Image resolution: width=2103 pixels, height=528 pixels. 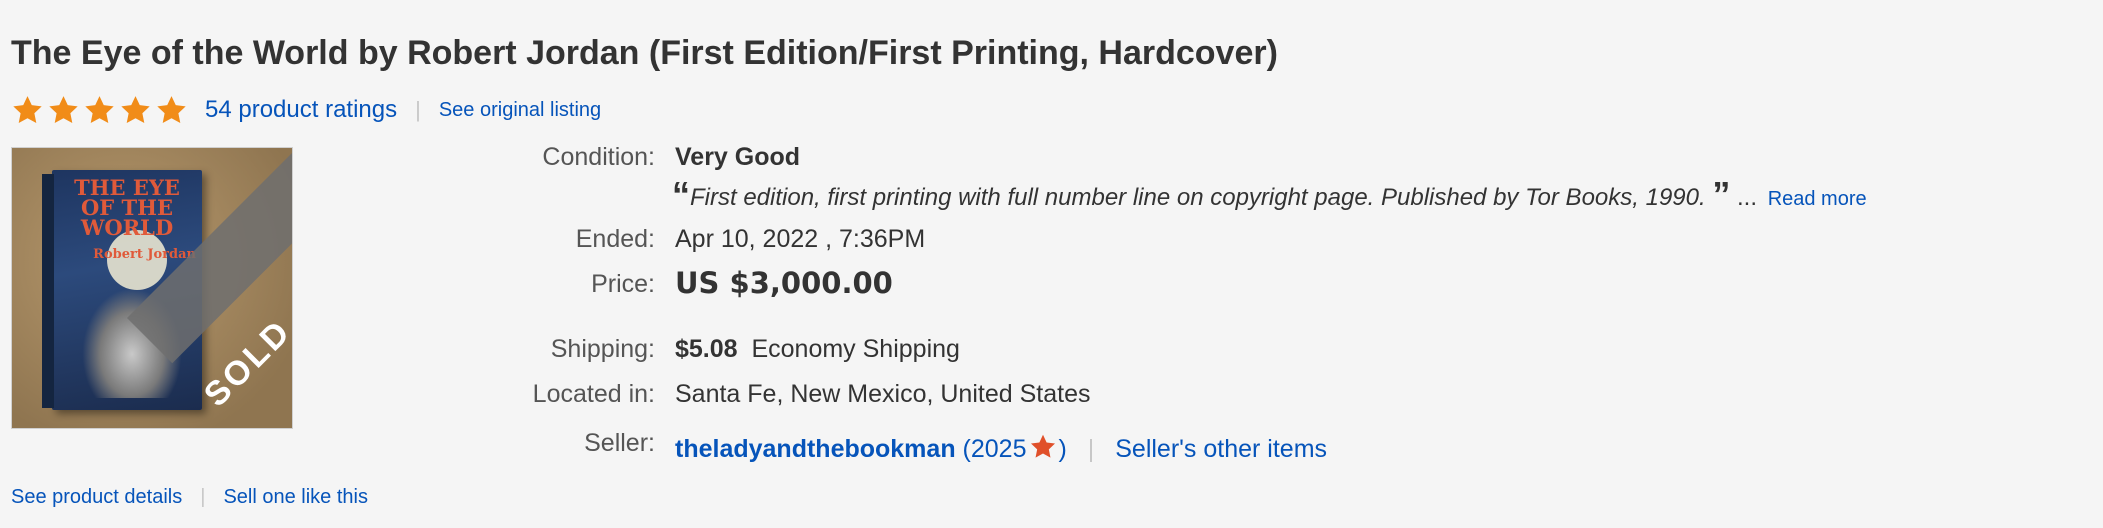 I want to click on price-value: US $3,000.00, so click(x=784, y=283).